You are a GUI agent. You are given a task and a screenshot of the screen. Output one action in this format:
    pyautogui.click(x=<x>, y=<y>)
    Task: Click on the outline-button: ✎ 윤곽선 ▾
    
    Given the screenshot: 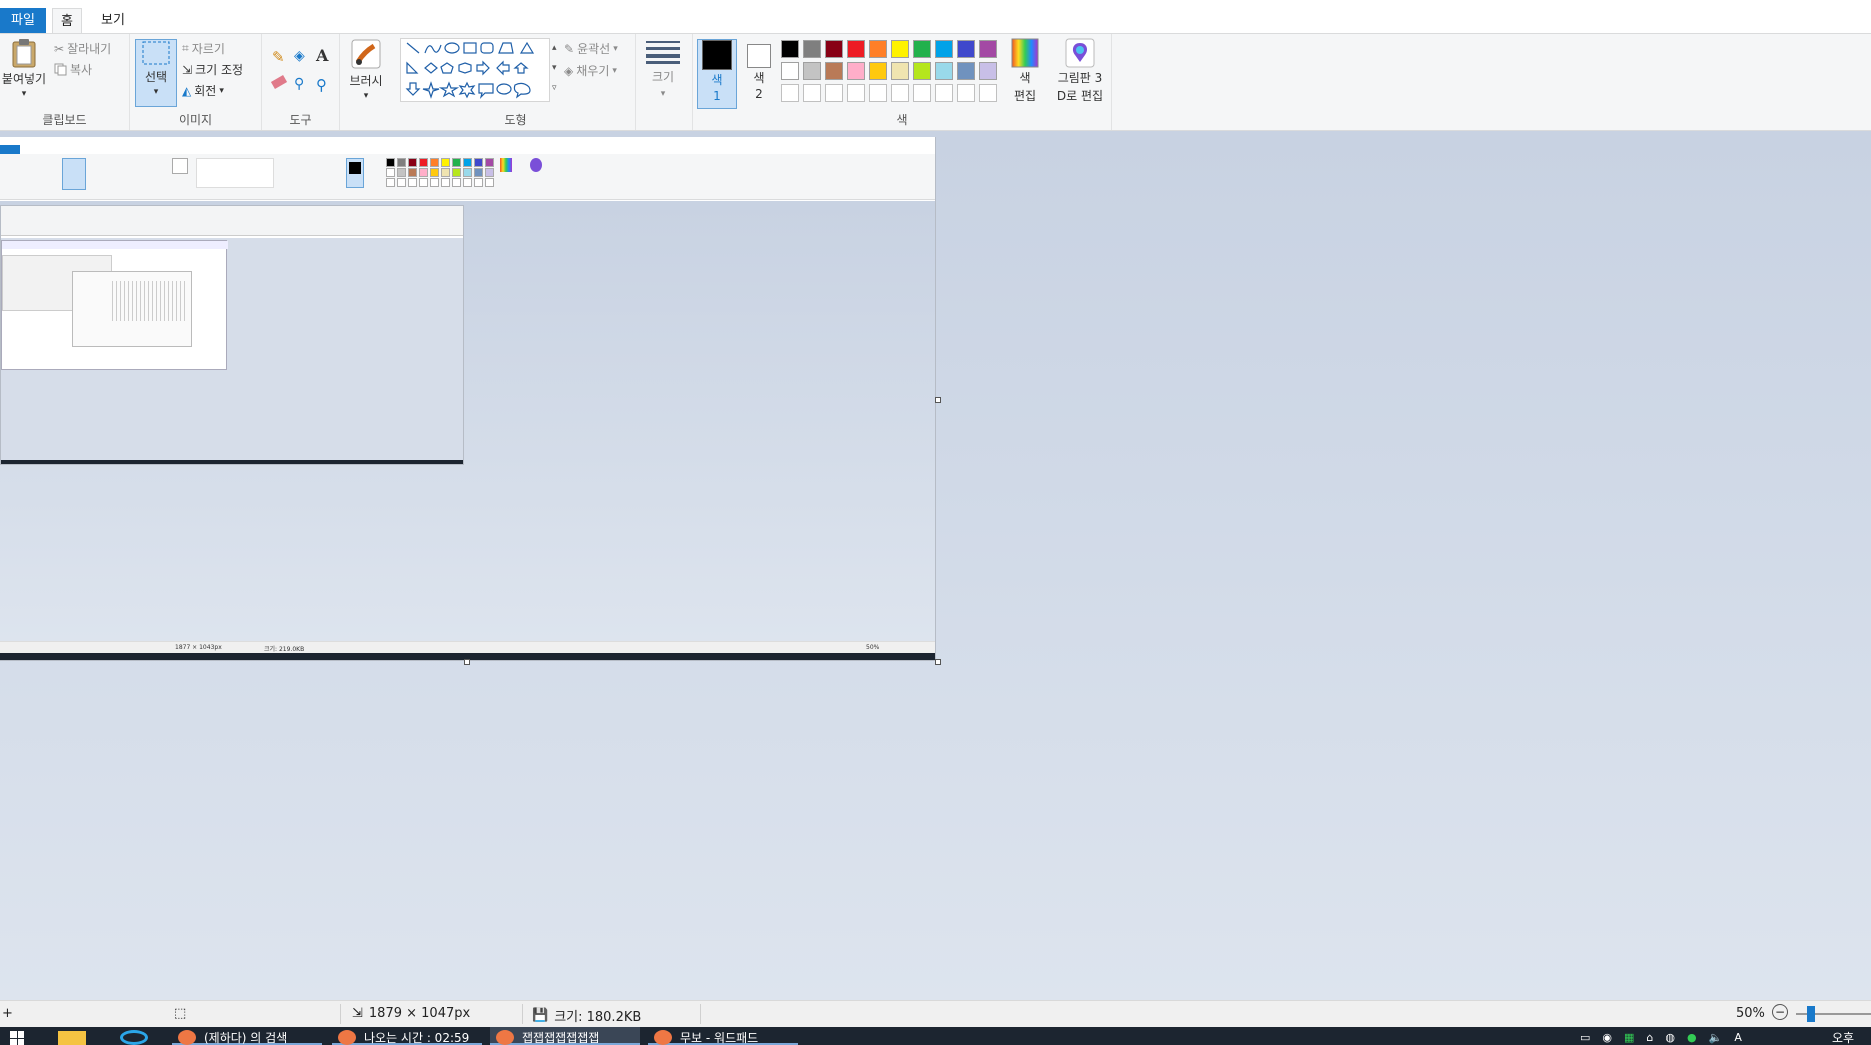 What is the action you would take?
    pyautogui.click(x=591, y=48)
    